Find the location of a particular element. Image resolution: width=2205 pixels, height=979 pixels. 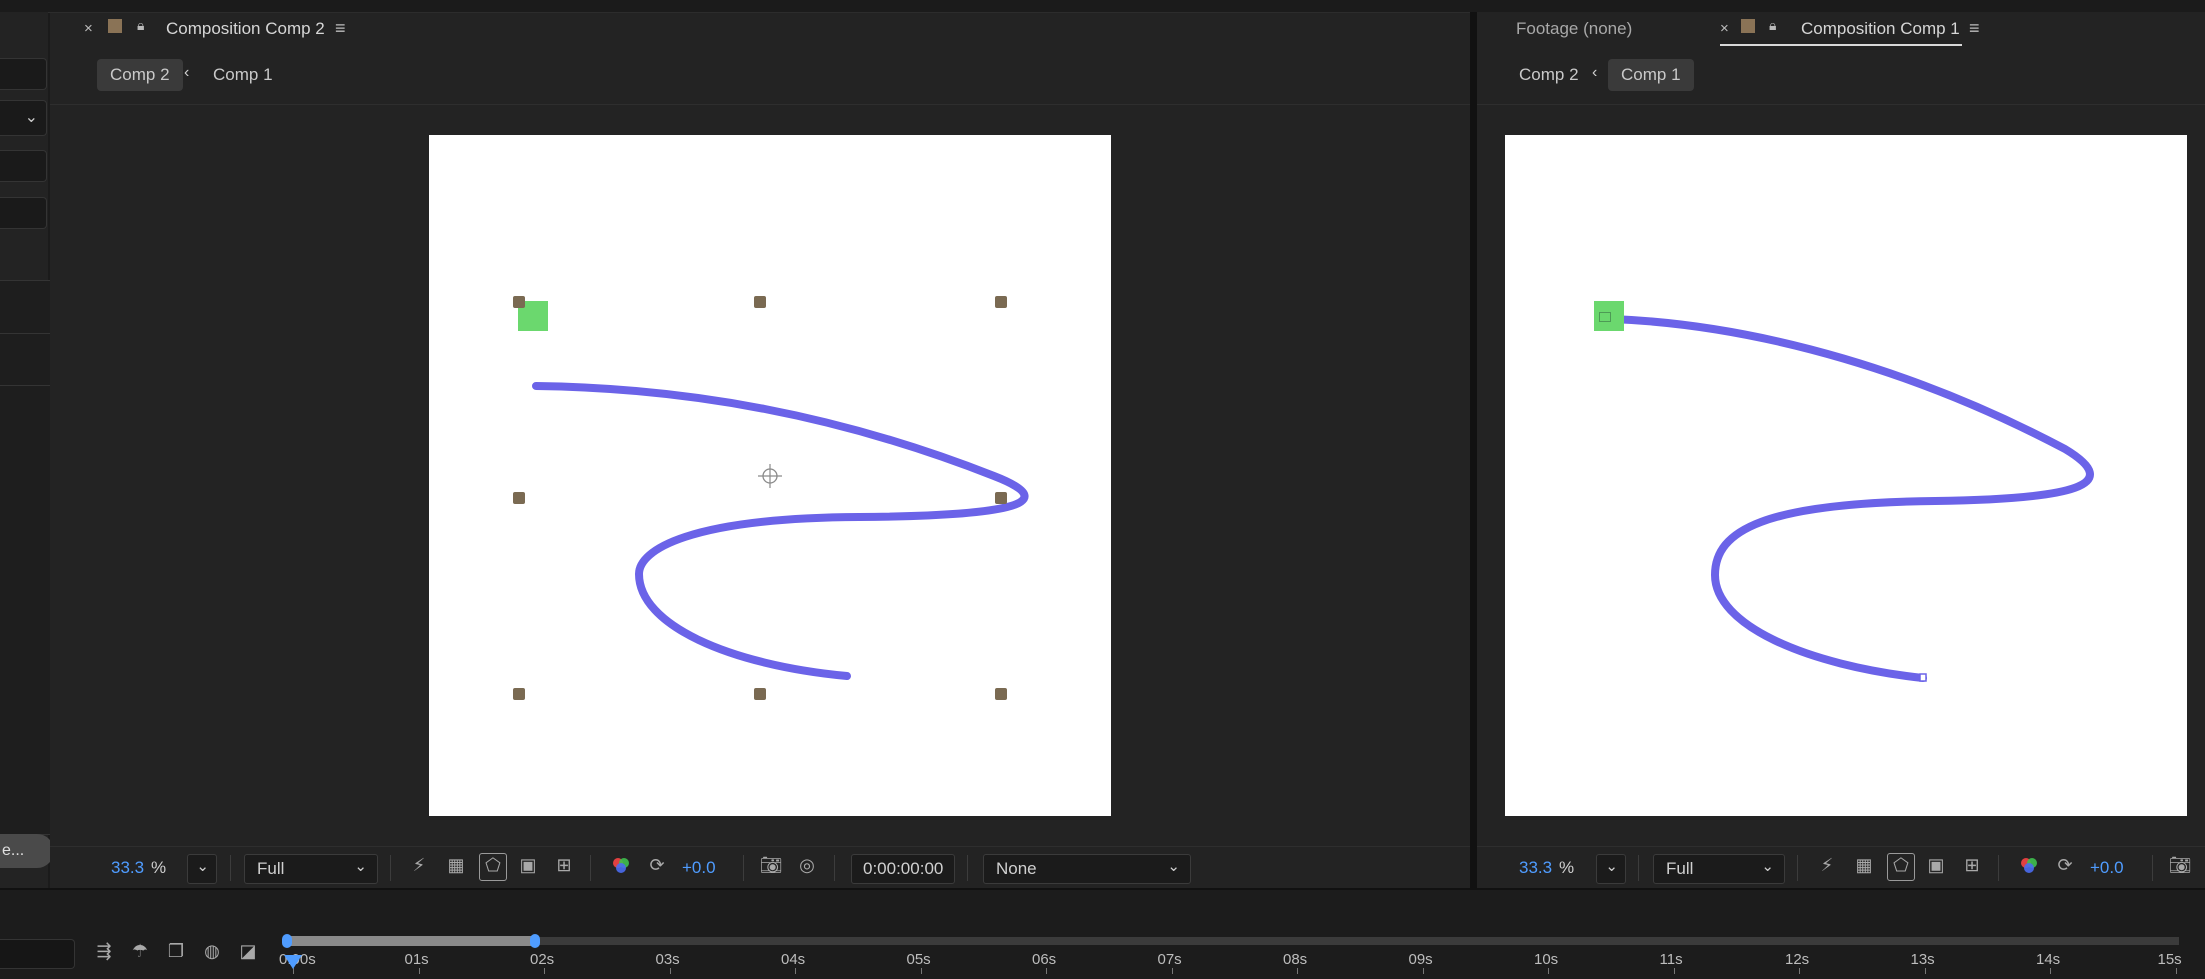

layer-anchor-marker is located at coordinates (1605, 317).